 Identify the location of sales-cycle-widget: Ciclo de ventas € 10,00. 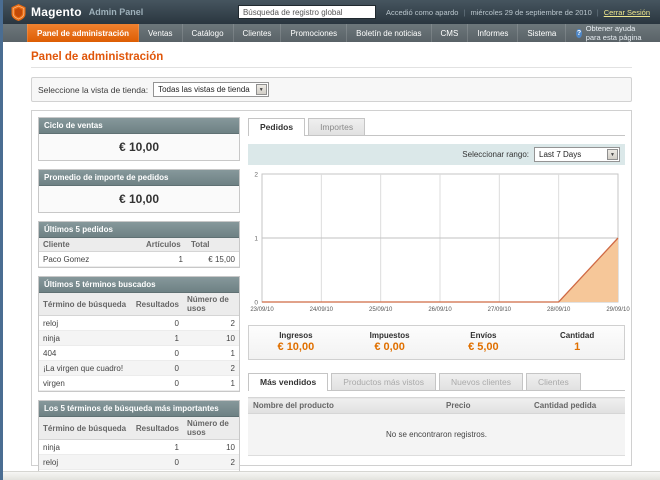
(139, 139).